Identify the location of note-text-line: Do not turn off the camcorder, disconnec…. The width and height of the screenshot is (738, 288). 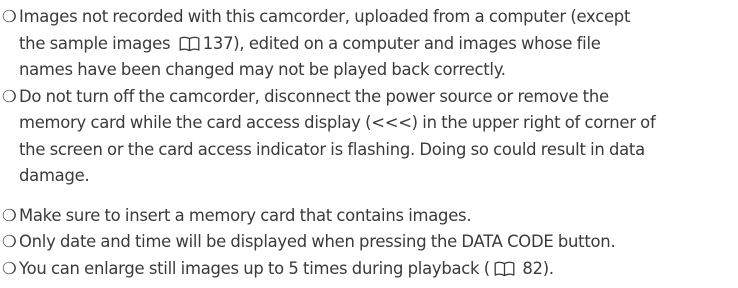
(375, 97).